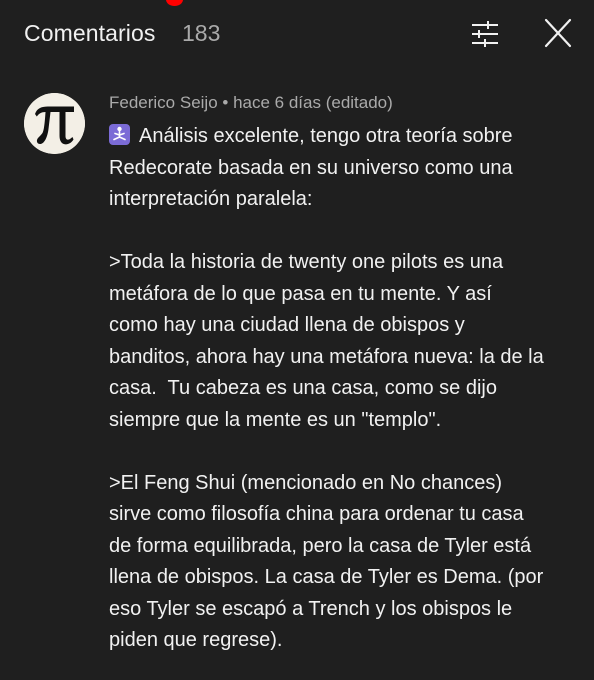 The width and height of the screenshot is (594, 680). I want to click on sliders-icon, so click(485, 34).